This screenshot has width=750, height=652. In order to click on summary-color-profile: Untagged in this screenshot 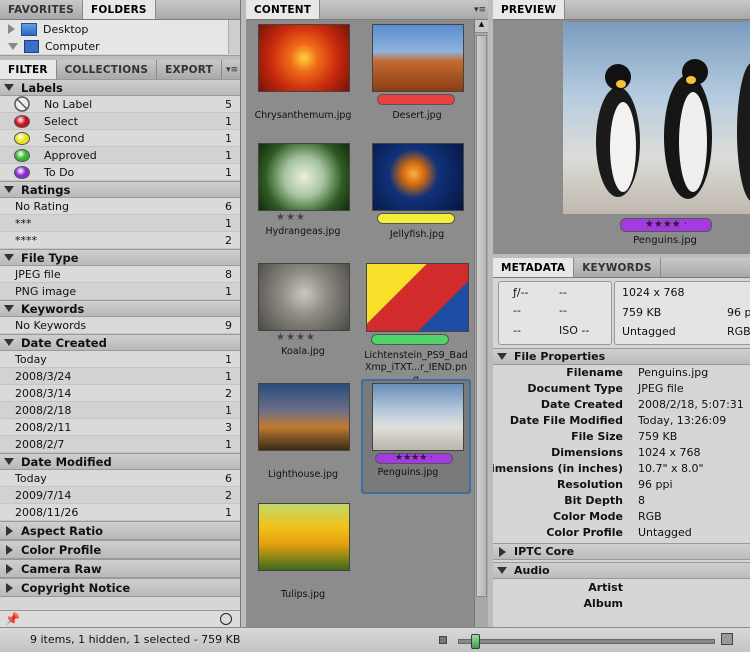, I will do `click(649, 331)`.